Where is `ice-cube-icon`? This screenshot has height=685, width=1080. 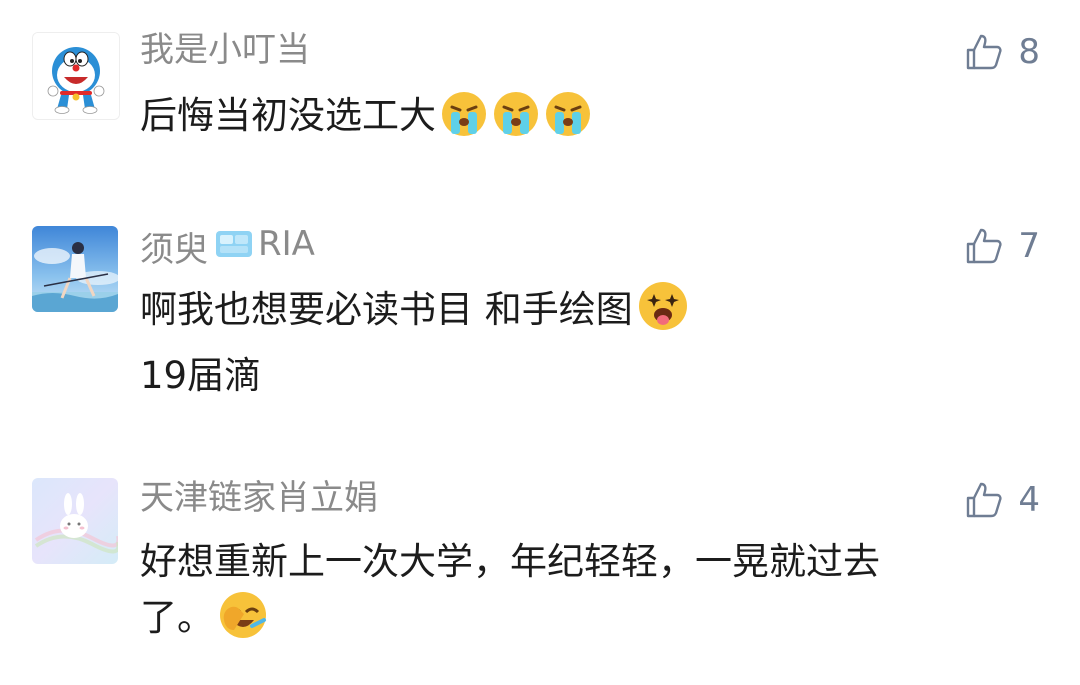 ice-cube-icon is located at coordinates (234, 244).